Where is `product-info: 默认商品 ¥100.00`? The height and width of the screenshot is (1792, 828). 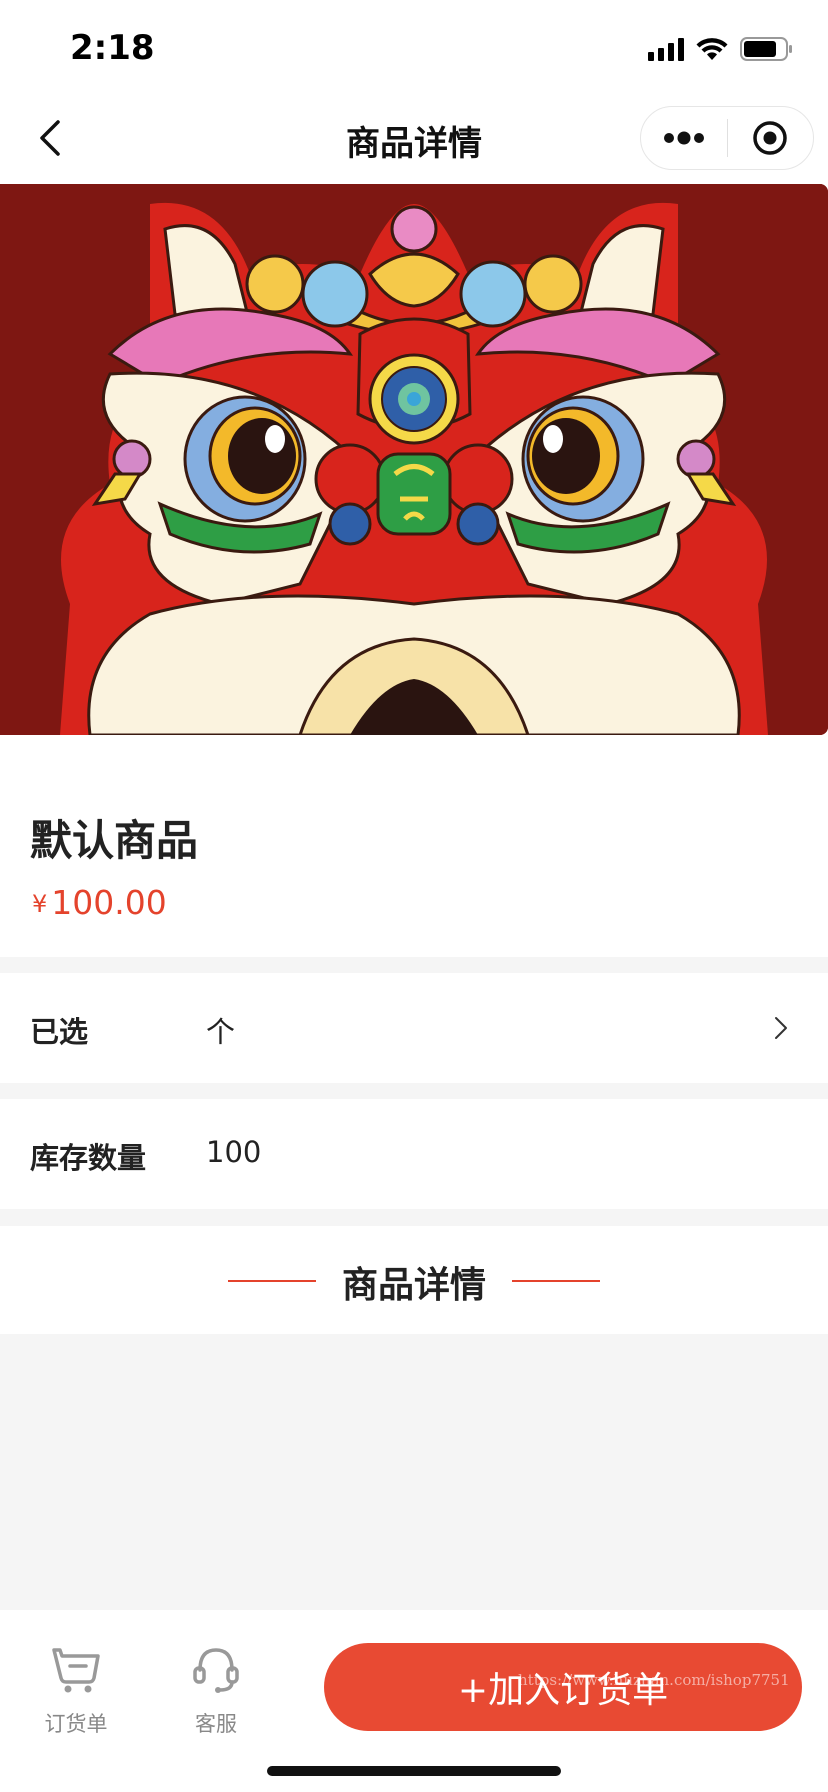
product-info: 默认商品 ¥100.00 is located at coordinates (414, 846).